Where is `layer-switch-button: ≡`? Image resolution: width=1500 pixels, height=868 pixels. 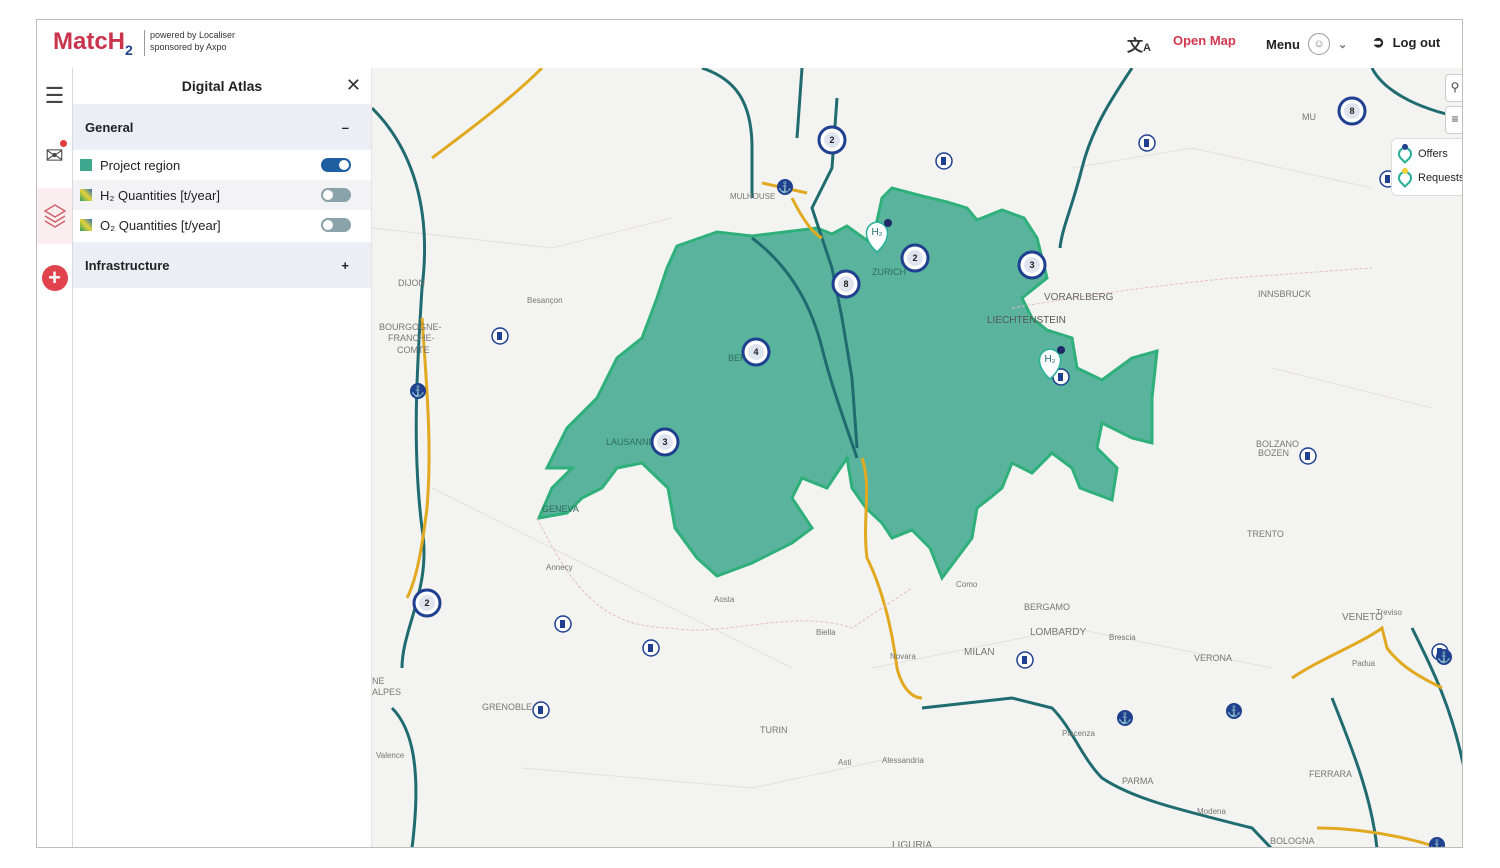 layer-switch-button: ≡ is located at coordinates (1453, 120).